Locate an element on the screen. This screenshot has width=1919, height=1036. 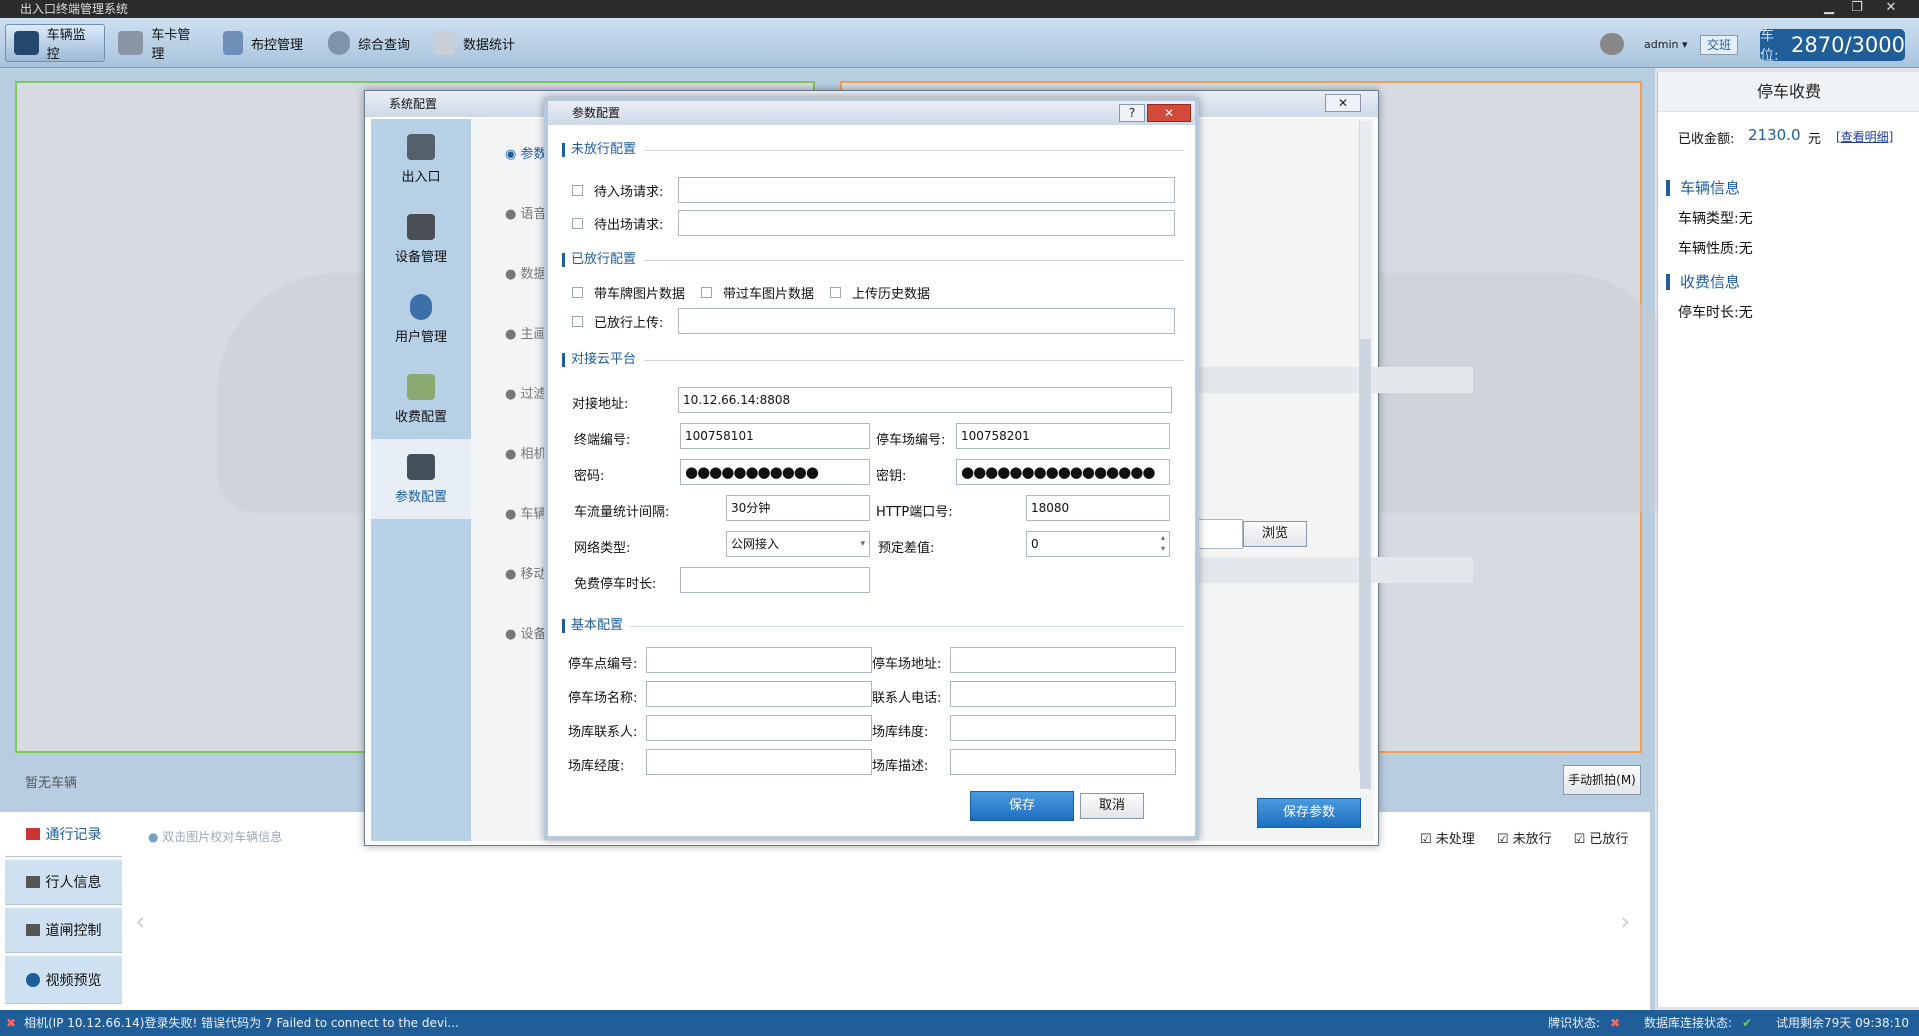
save-button: 保存 is located at coordinates (1022, 806).